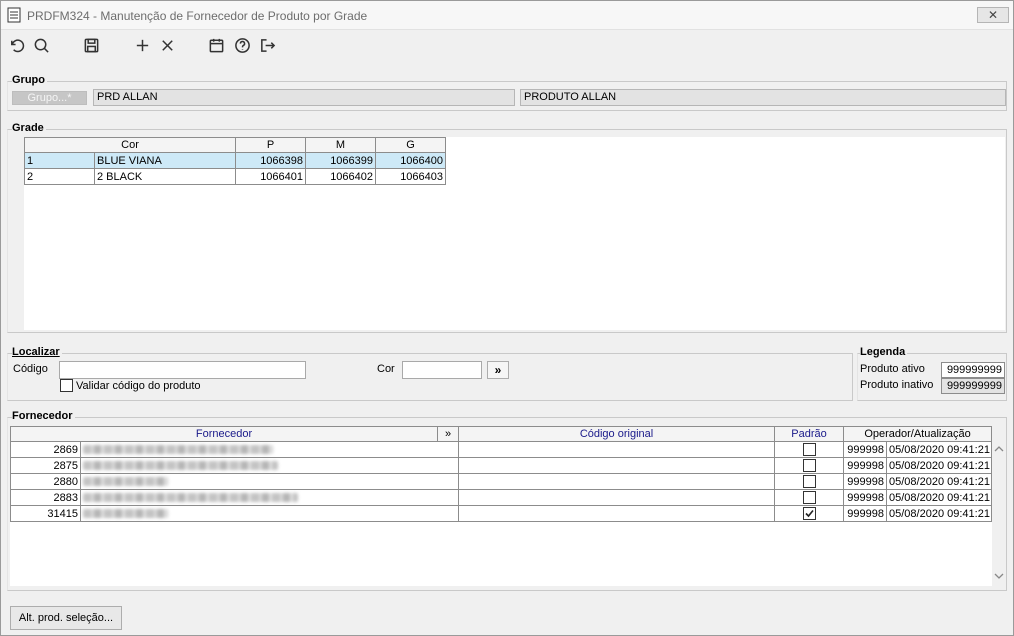  What do you see at coordinates (14, 15) in the screenshot?
I see `document-icon` at bounding box center [14, 15].